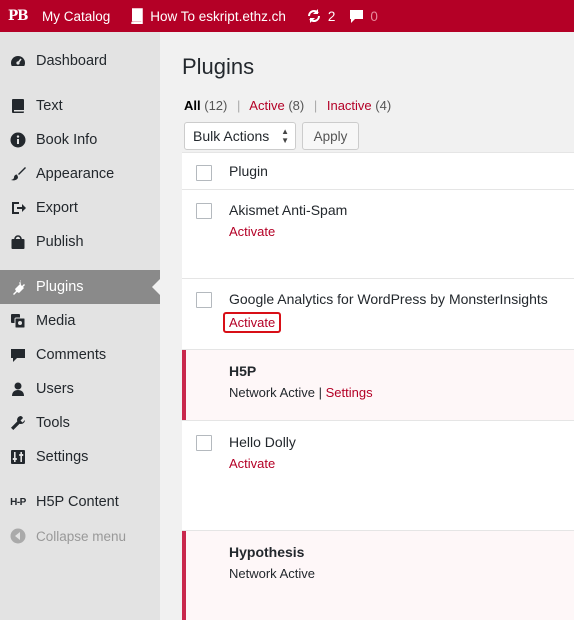  Describe the element at coordinates (248, 171) in the screenshot. I see `column-header-plugin: Plugin` at that location.